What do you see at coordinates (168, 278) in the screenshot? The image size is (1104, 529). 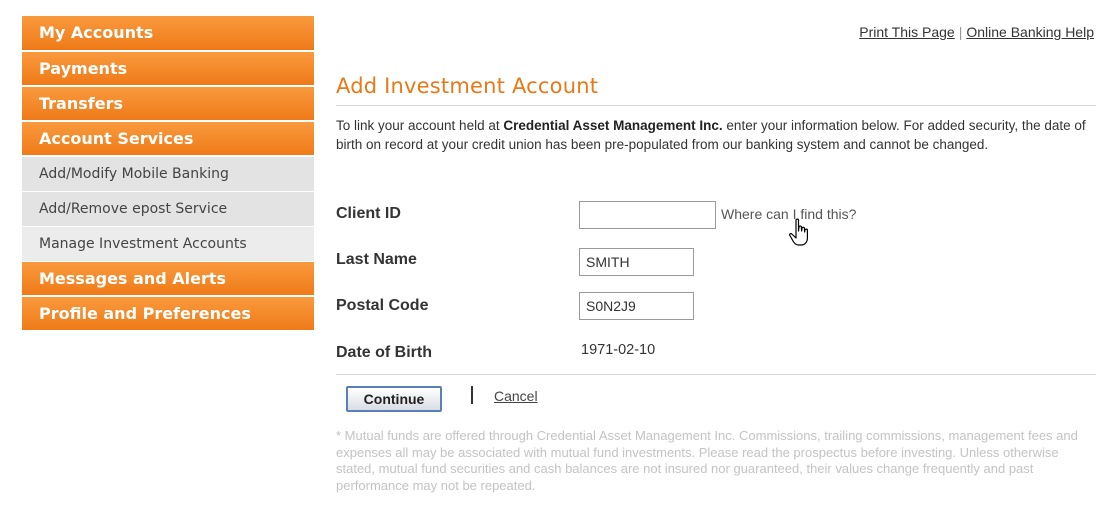 I see `sidebar-item-messages-alerts: Messages and Alerts` at bounding box center [168, 278].